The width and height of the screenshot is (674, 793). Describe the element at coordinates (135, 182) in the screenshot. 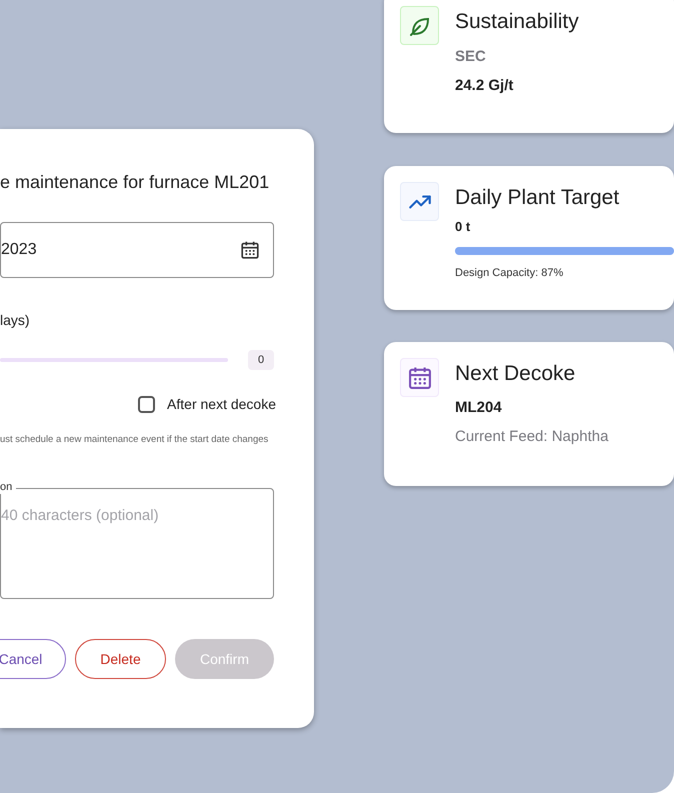

I see `dialog-title: e maintenance for furnace ML201` at that location.